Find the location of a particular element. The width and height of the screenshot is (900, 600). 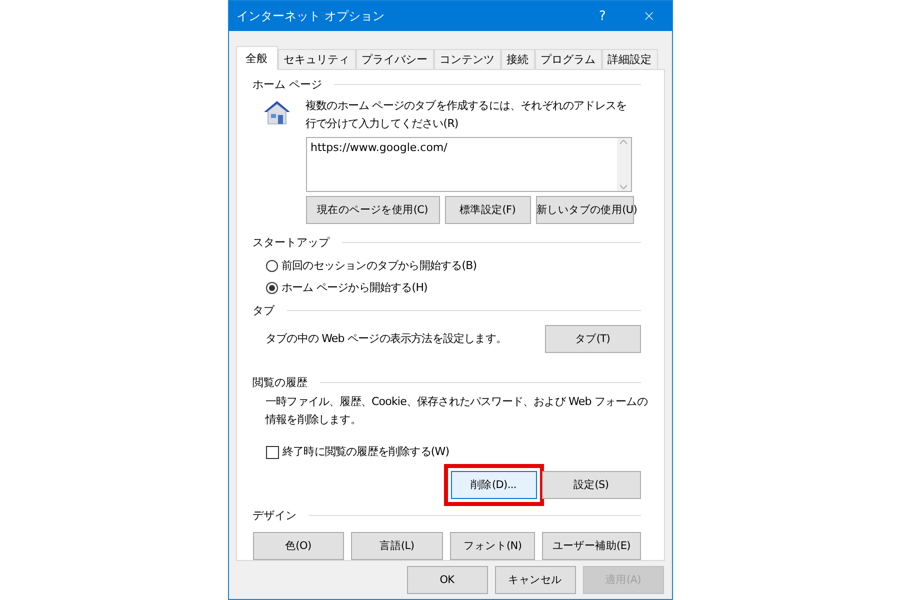

window-title: インターネット オプション is located at coordinates (311, 16).